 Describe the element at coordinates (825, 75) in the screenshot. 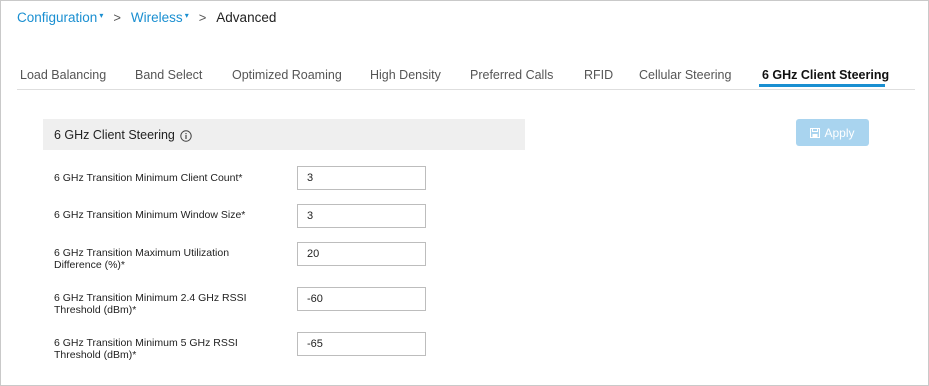

I see `tab-6ghz-client-steering: 6 GHz Client Steering` at that location.